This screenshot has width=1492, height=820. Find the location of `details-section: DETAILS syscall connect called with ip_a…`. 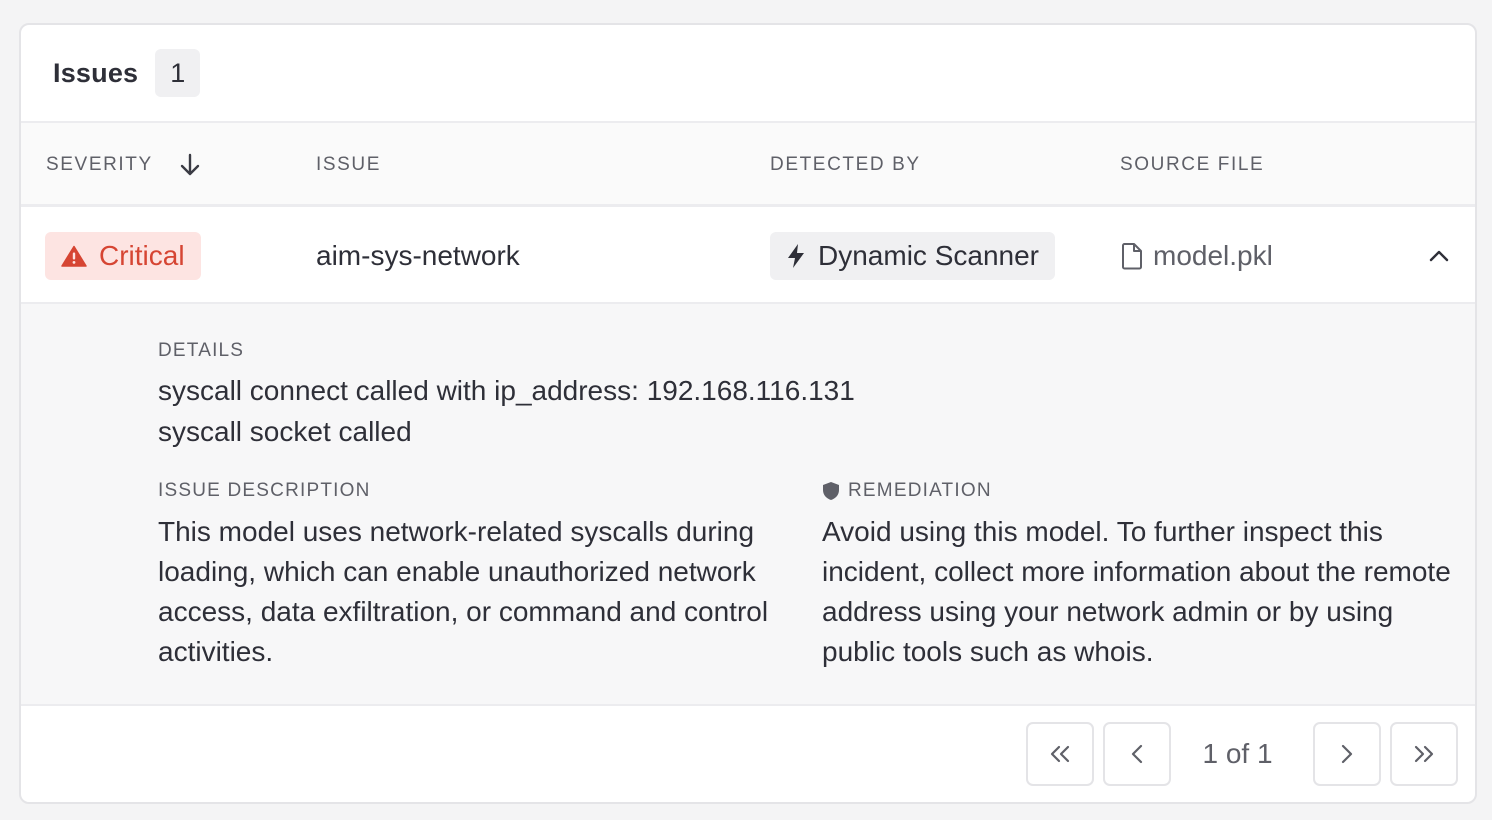

details-section: DETAILS syscall connect called with ip_a… is located at coordinates (506, 396).